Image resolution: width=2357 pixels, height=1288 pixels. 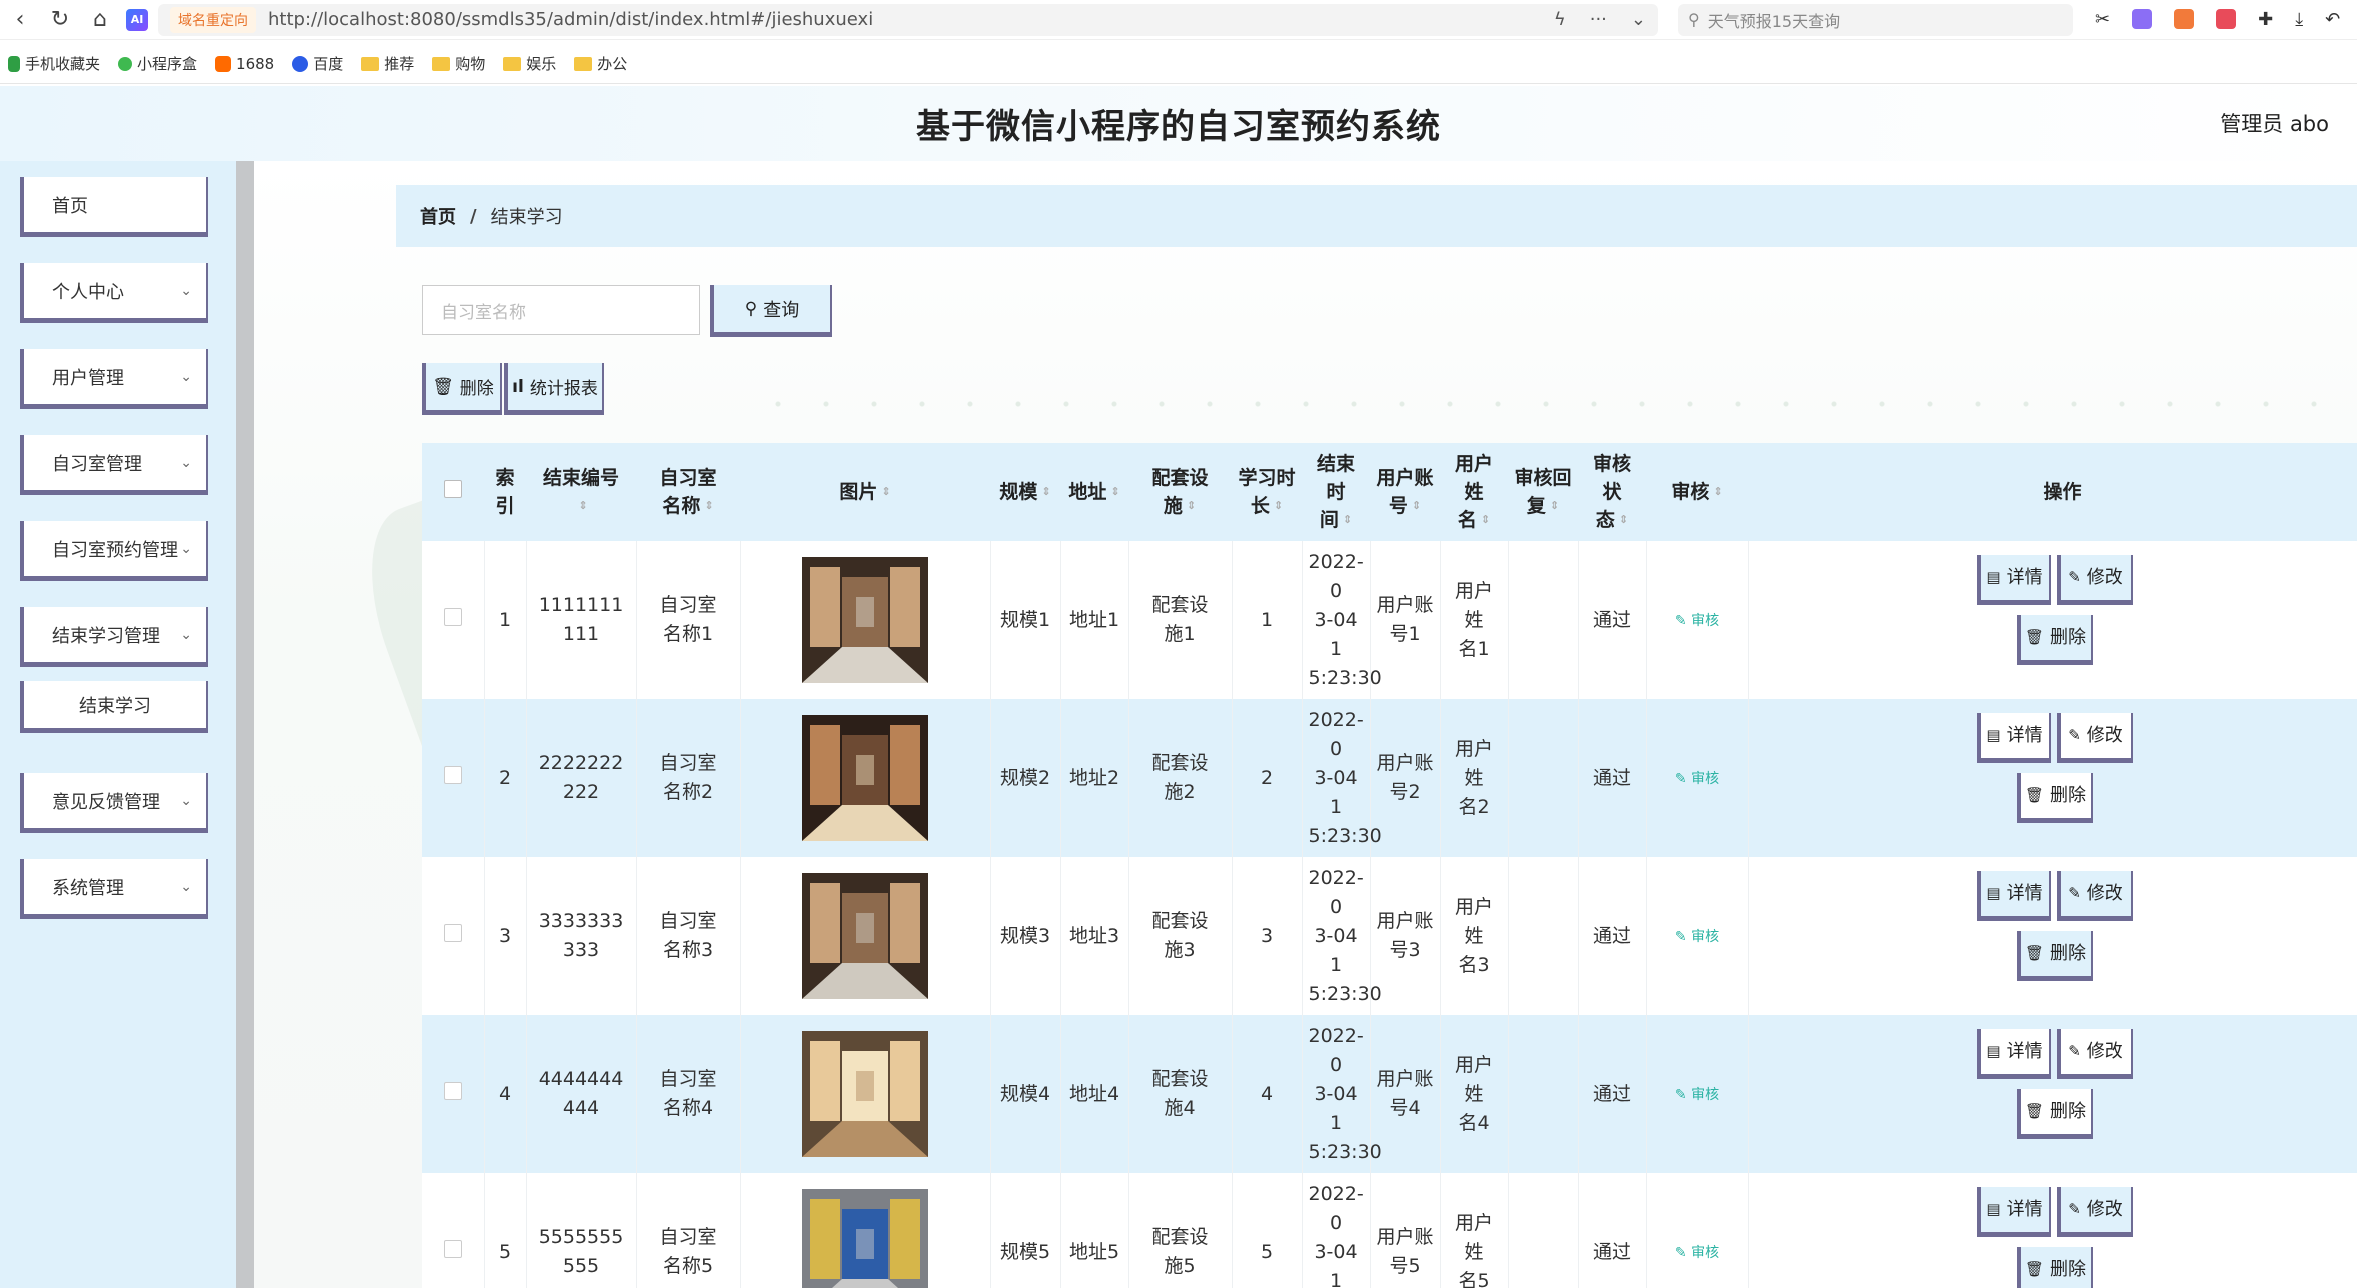 I want to click on sidebar-item: 系统管理 ⌄, so click(x=114, y=889).